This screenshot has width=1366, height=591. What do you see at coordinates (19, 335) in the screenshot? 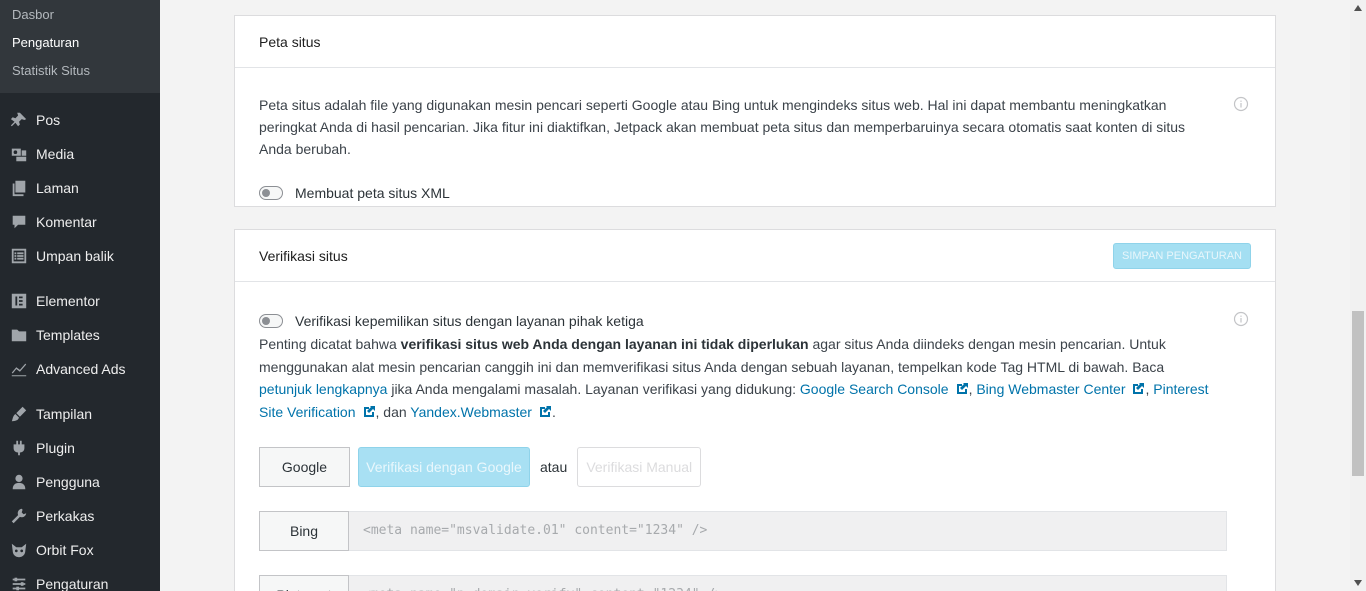
I see `folder-icon` at bounding box center [19, 335].